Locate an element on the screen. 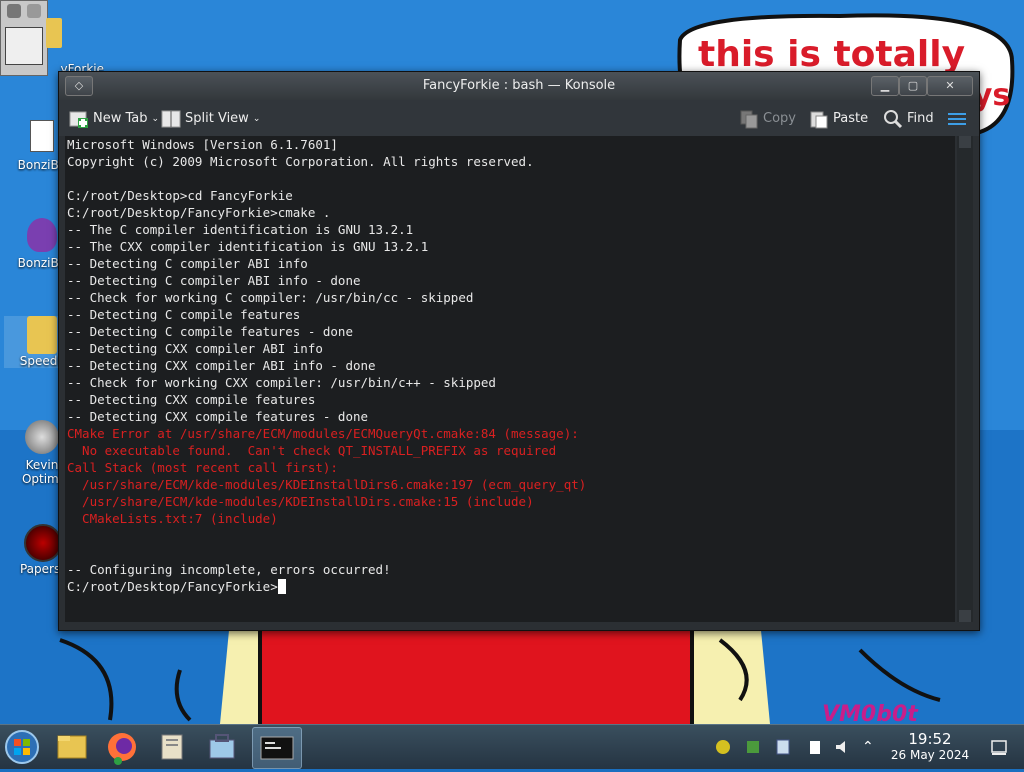 The height and width of the screenshot is (772, 1024). new-tab-icon is located at coordinates (79, 119).